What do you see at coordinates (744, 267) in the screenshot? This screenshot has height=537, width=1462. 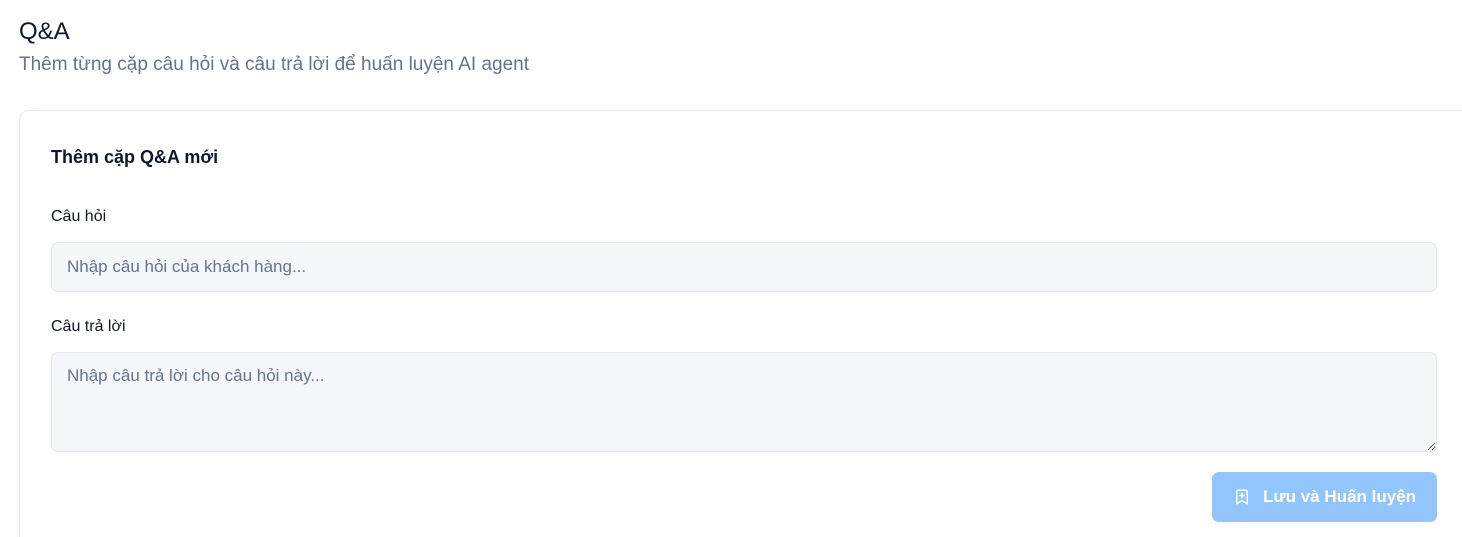 I see `question-input` at bounding box center [744, 267].